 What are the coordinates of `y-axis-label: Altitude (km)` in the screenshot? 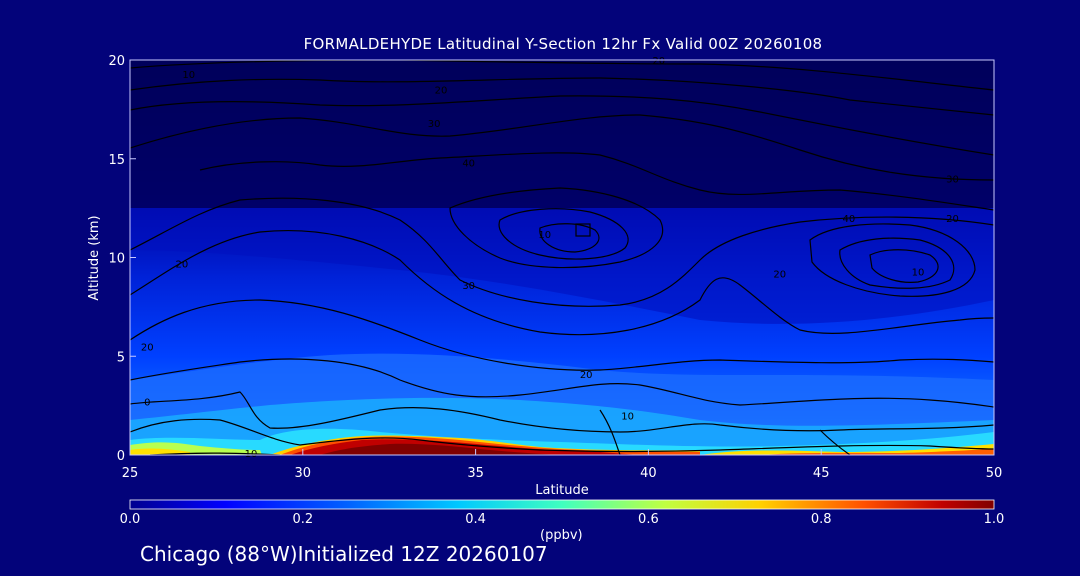 It's located at (94, 257).